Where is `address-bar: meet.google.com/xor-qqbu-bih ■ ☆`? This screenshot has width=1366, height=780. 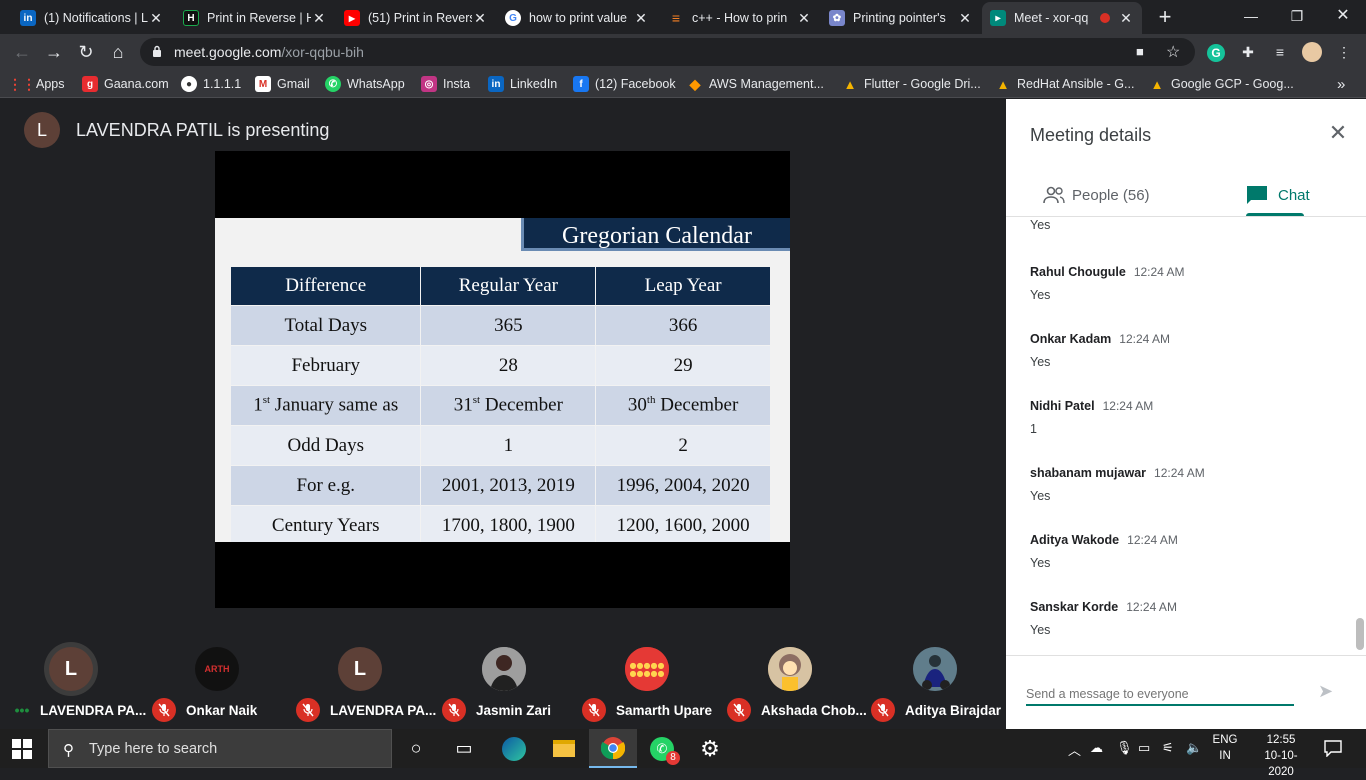
address-bar: meet.google.com/xor-qqbu-bih ■ ☆ is located at coordinates (667, 52).